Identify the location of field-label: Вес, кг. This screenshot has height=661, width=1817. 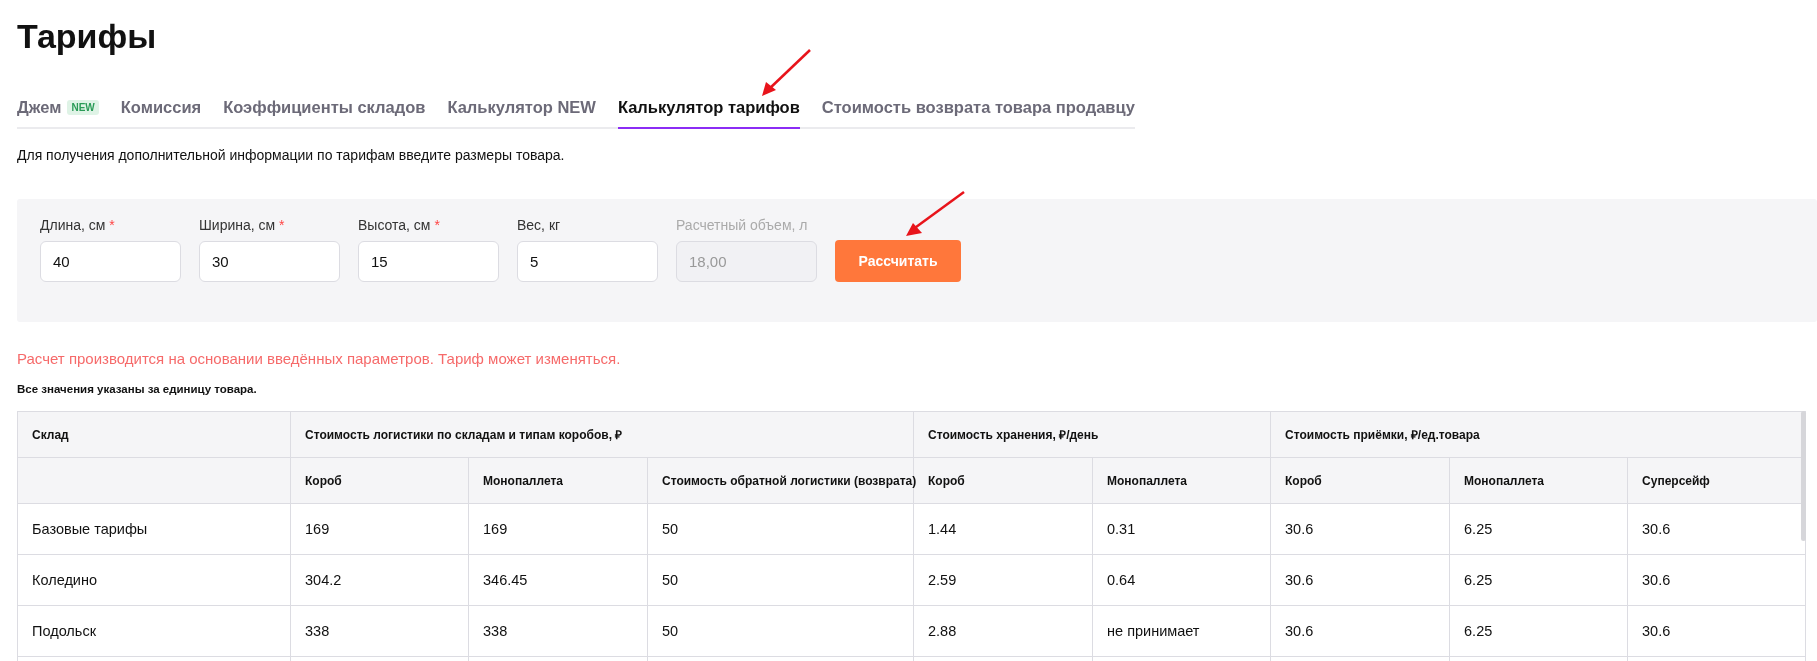
(539, 225).